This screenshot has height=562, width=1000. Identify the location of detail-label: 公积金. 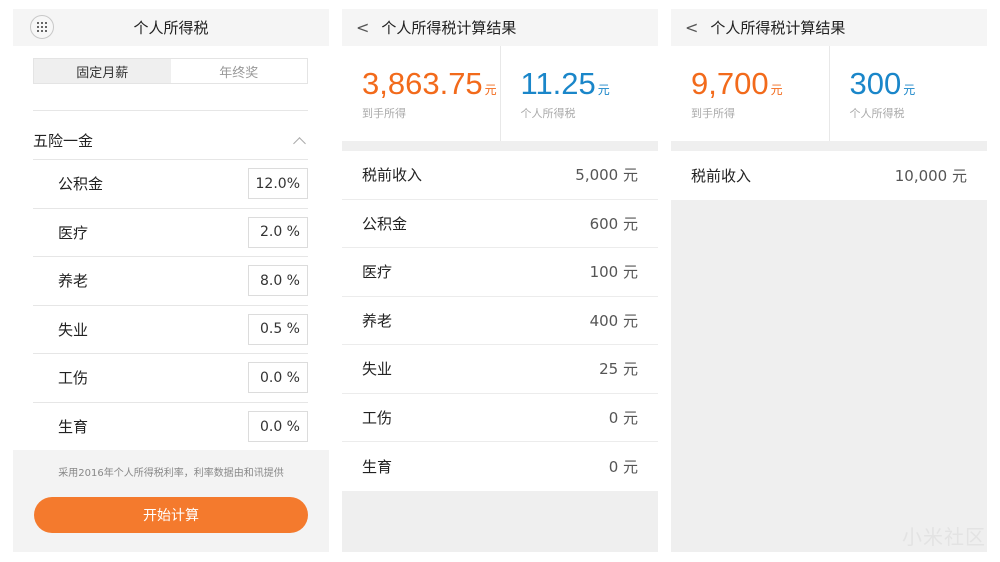
(385, 223).